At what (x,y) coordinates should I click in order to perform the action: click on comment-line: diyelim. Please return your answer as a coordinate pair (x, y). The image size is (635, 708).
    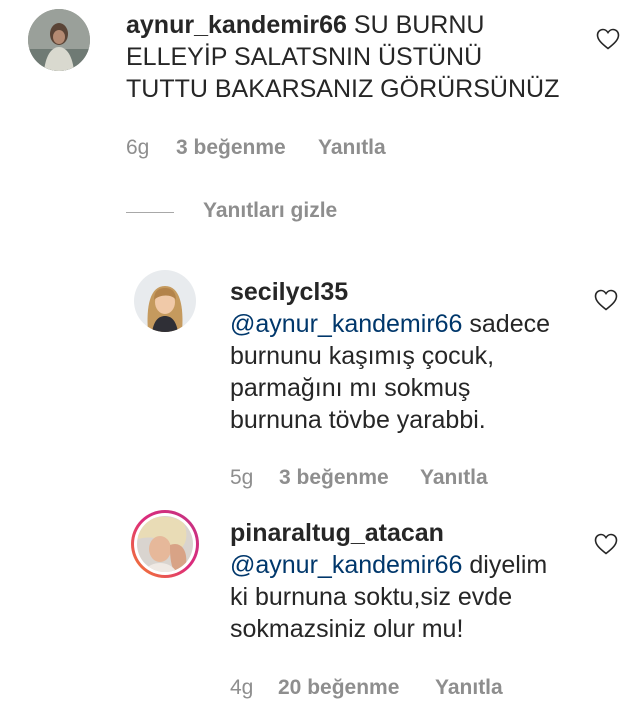
    Looking at the image, I should click on (505, 565).